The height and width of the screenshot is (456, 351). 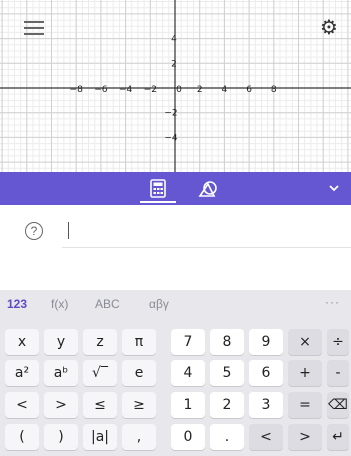 What do you see at coordinates (139, 342) in the screenshot?
I see `key-pi: π` at bounding box center [139, 342].